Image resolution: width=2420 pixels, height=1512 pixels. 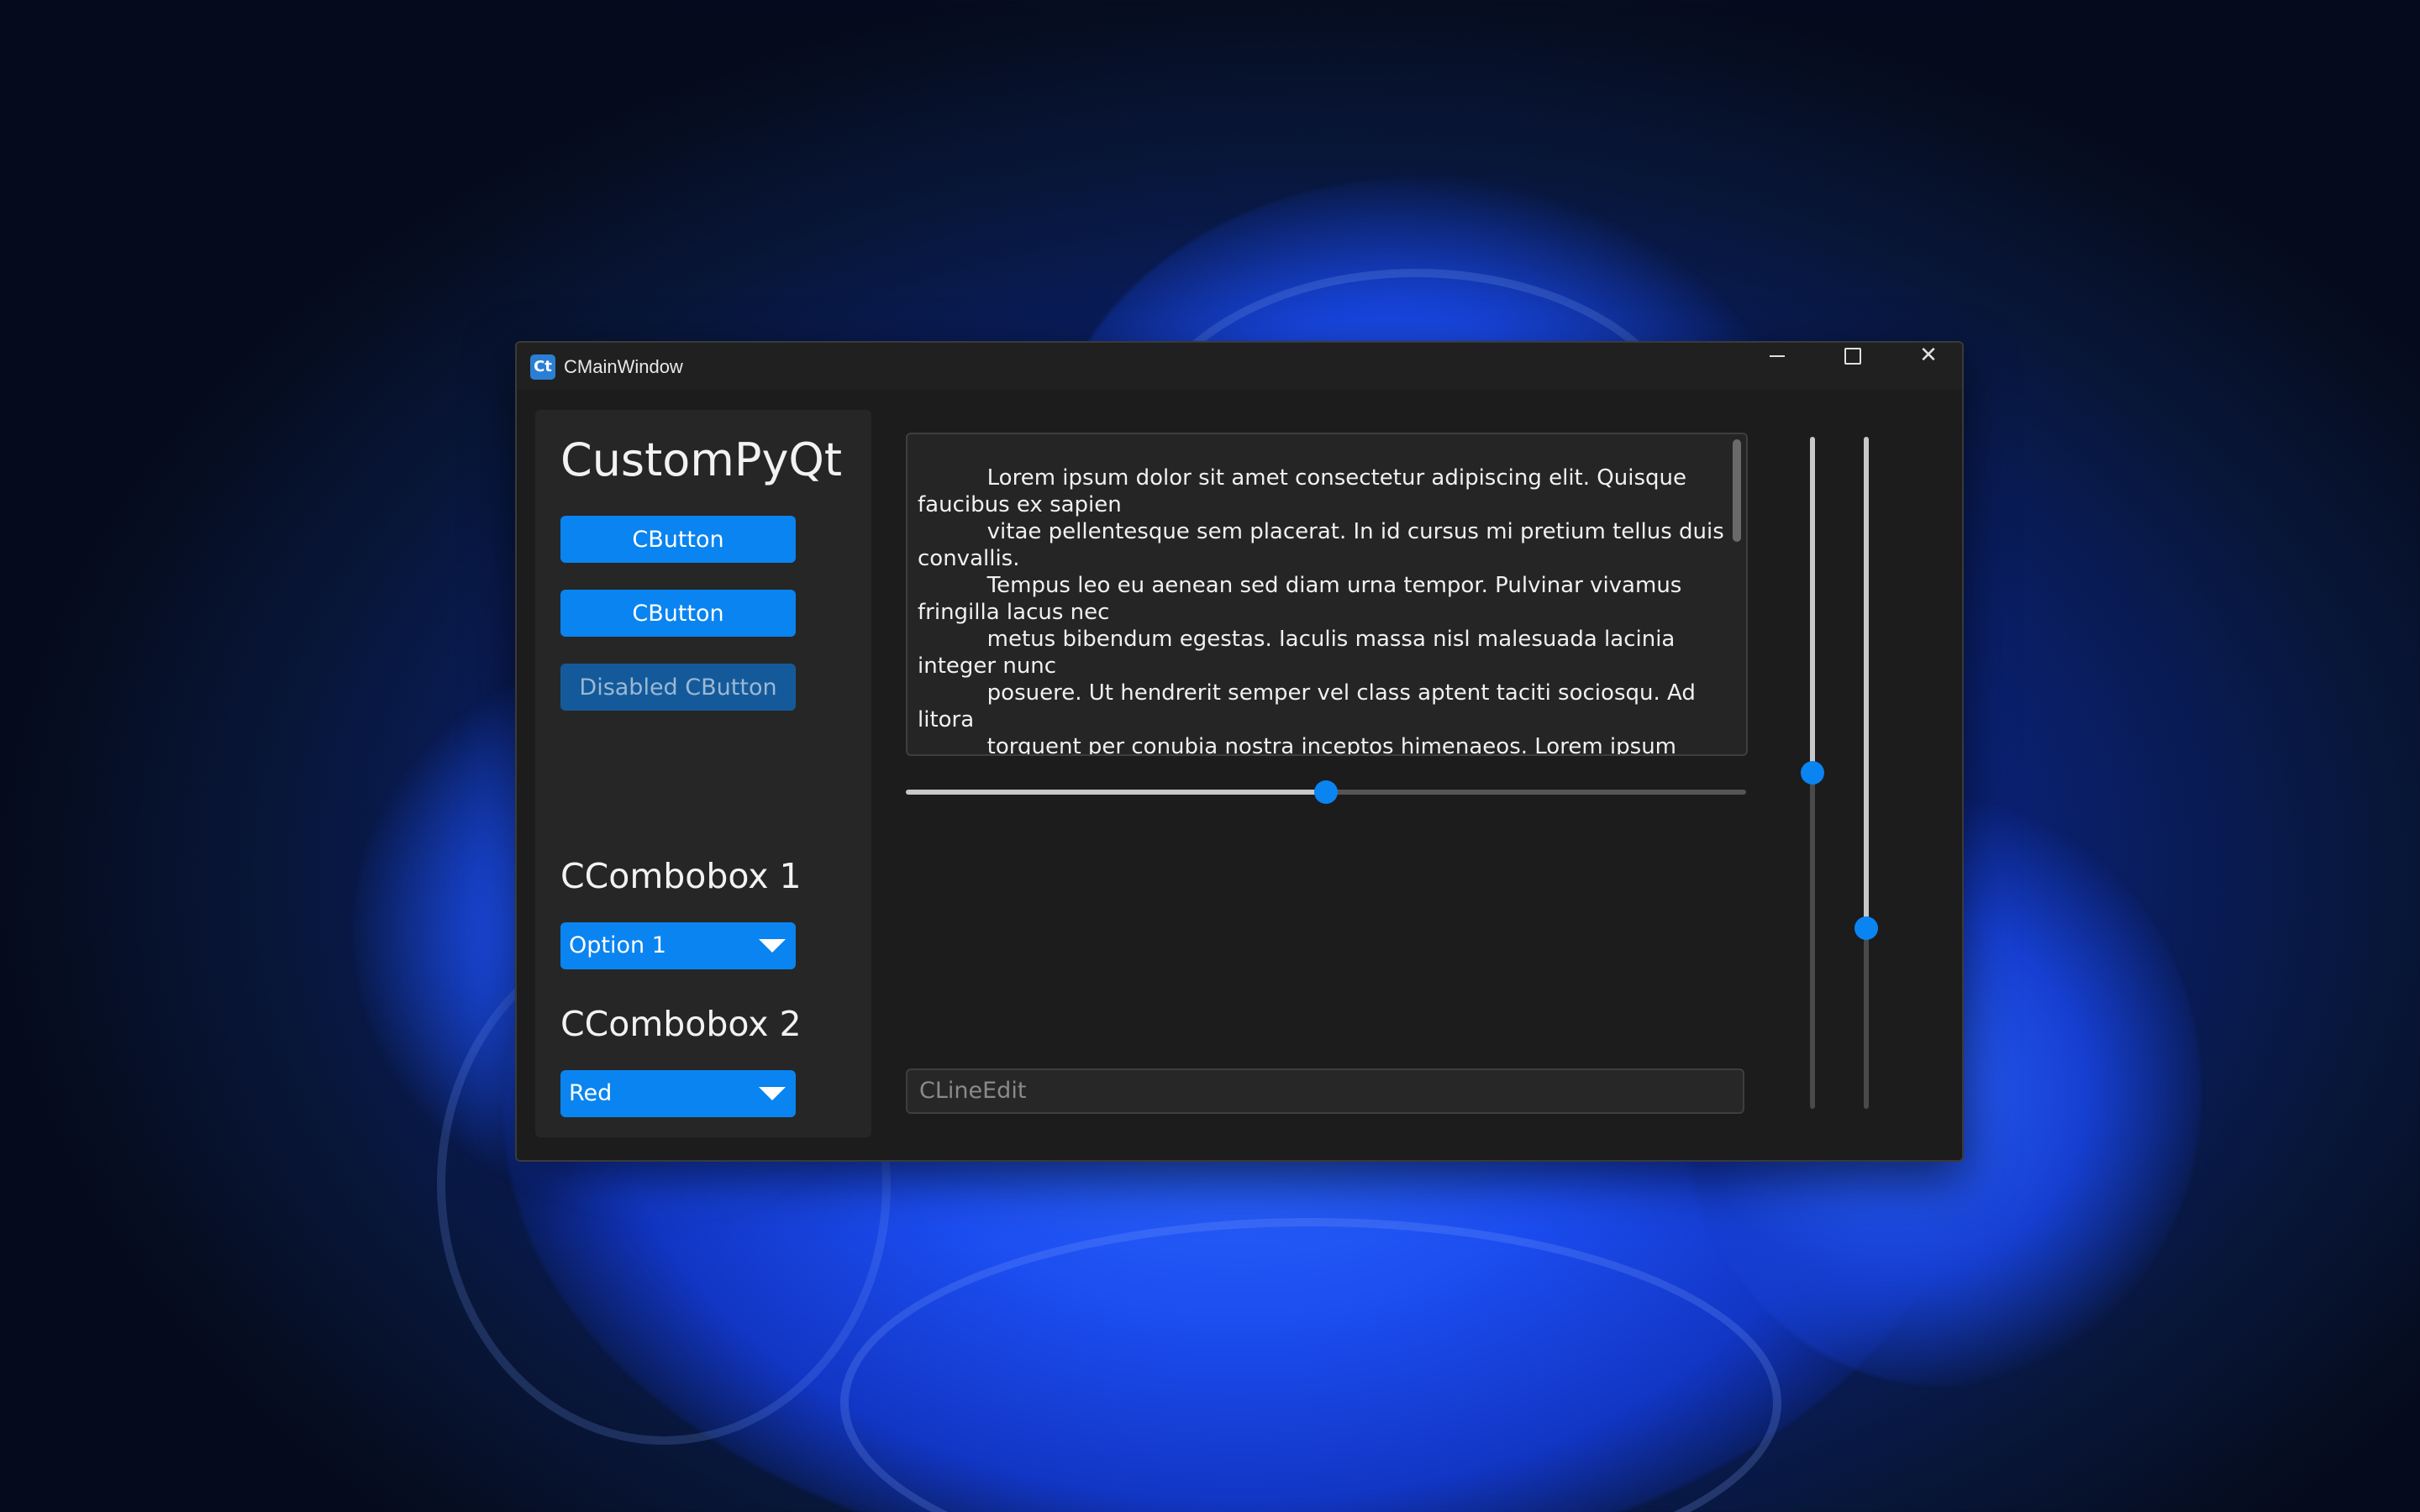 What do you see at coordinates (1325, 1091) in the screenshot?
I see `line-edit` at bounding box center [1325, 1091].